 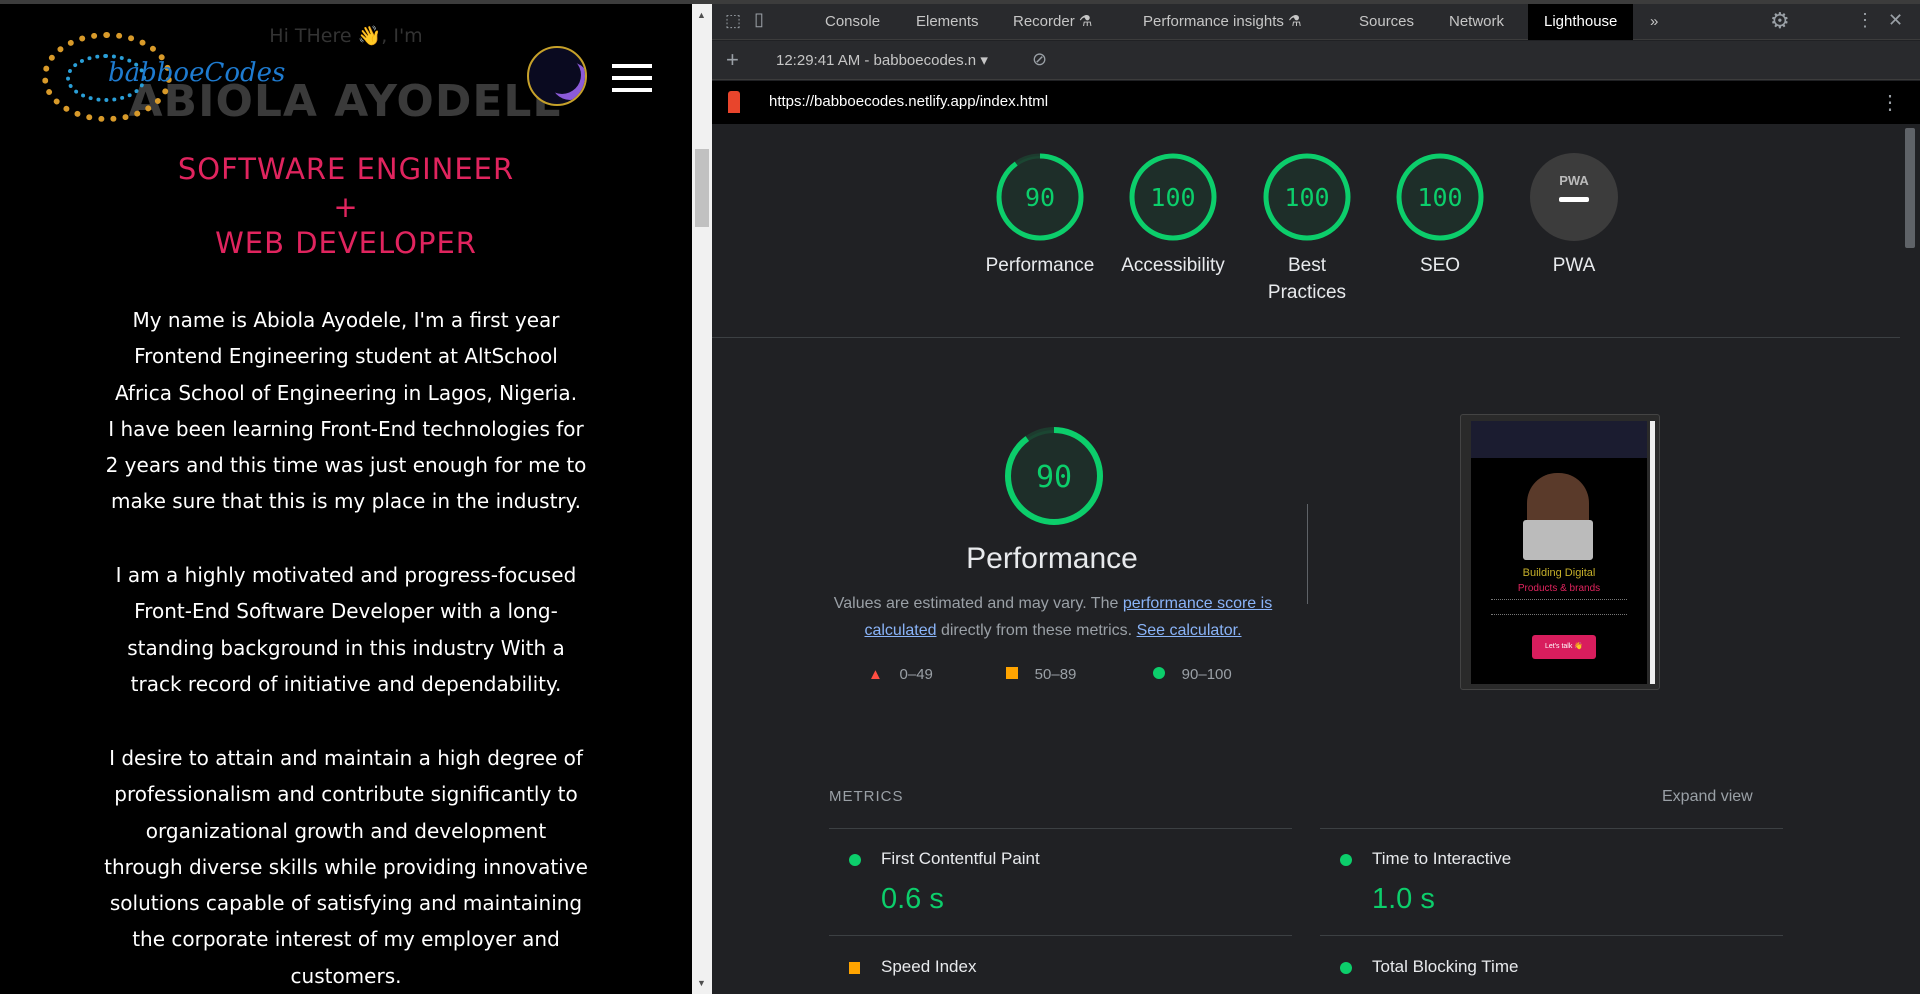 I want to click on role-plus: +, so click(x=346, y=207).